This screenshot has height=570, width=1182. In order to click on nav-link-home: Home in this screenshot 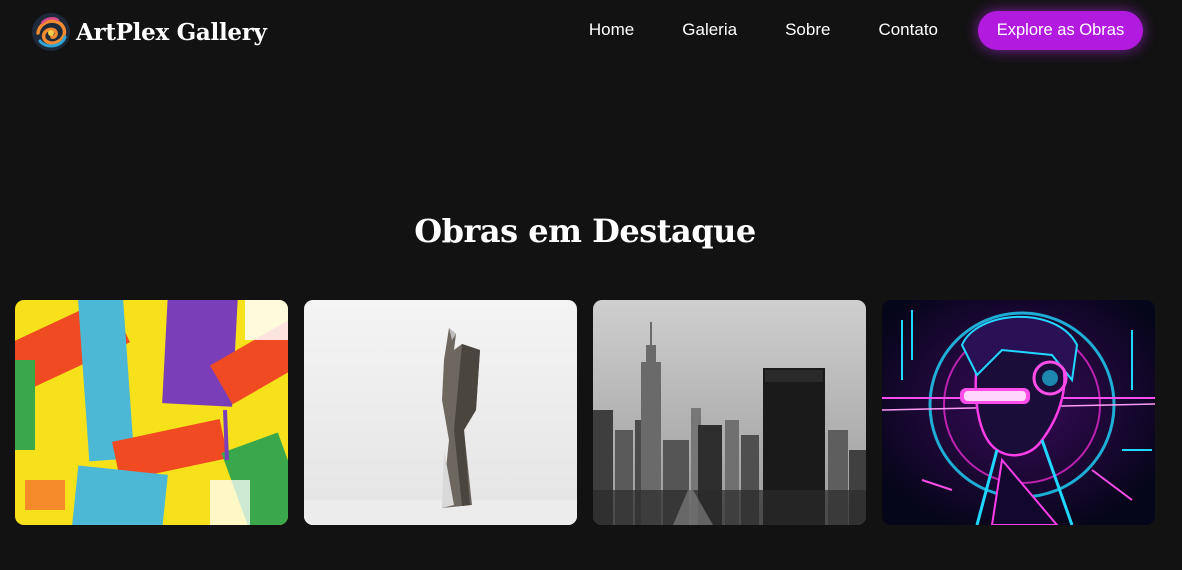, I will do `click(611, 29)`.